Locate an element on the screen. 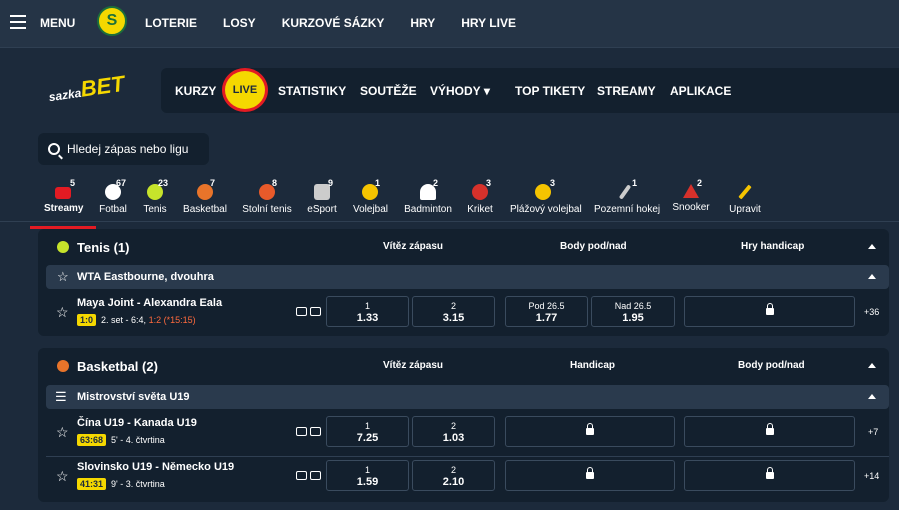 Image resolution: width=899 pixels, height=510 pixels. sport-snooker: 2 Snooker is located at coordinates (691, 195).